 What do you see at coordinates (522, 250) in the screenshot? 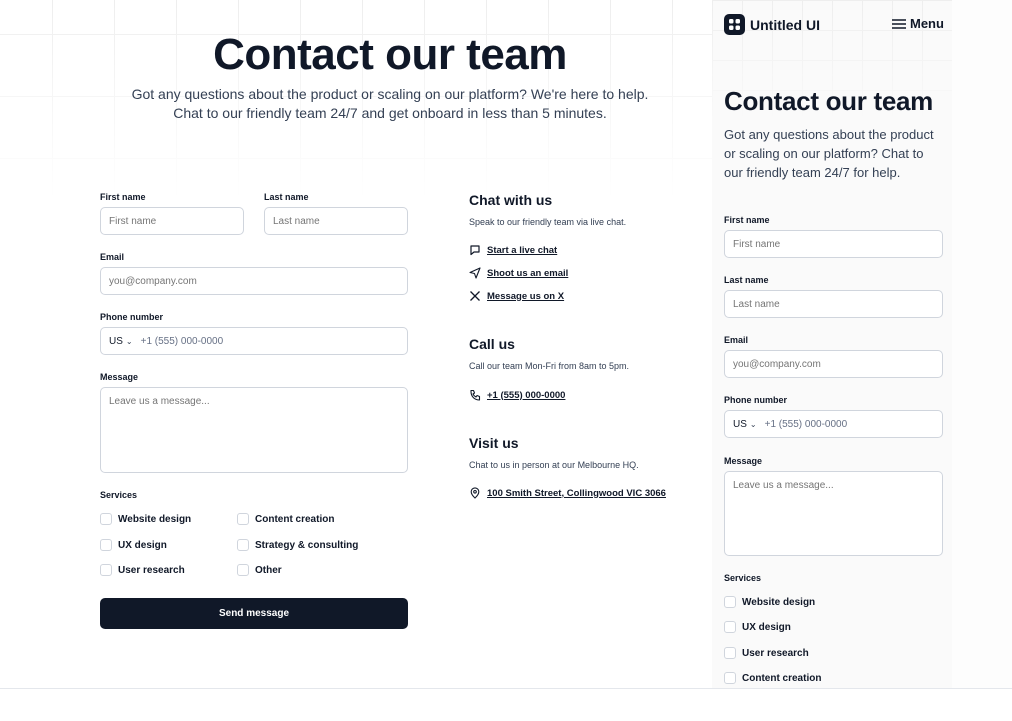
I see `link-label: Start a live chat` at bounding box center [522, 250].